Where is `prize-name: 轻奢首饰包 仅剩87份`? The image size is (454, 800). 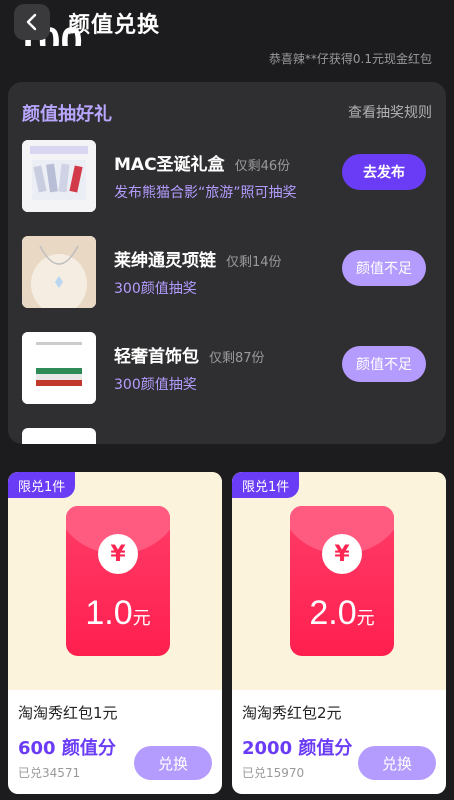
prize-name: 轻奢首饰包 仅剩87份 is located at coordinates (189, 354).